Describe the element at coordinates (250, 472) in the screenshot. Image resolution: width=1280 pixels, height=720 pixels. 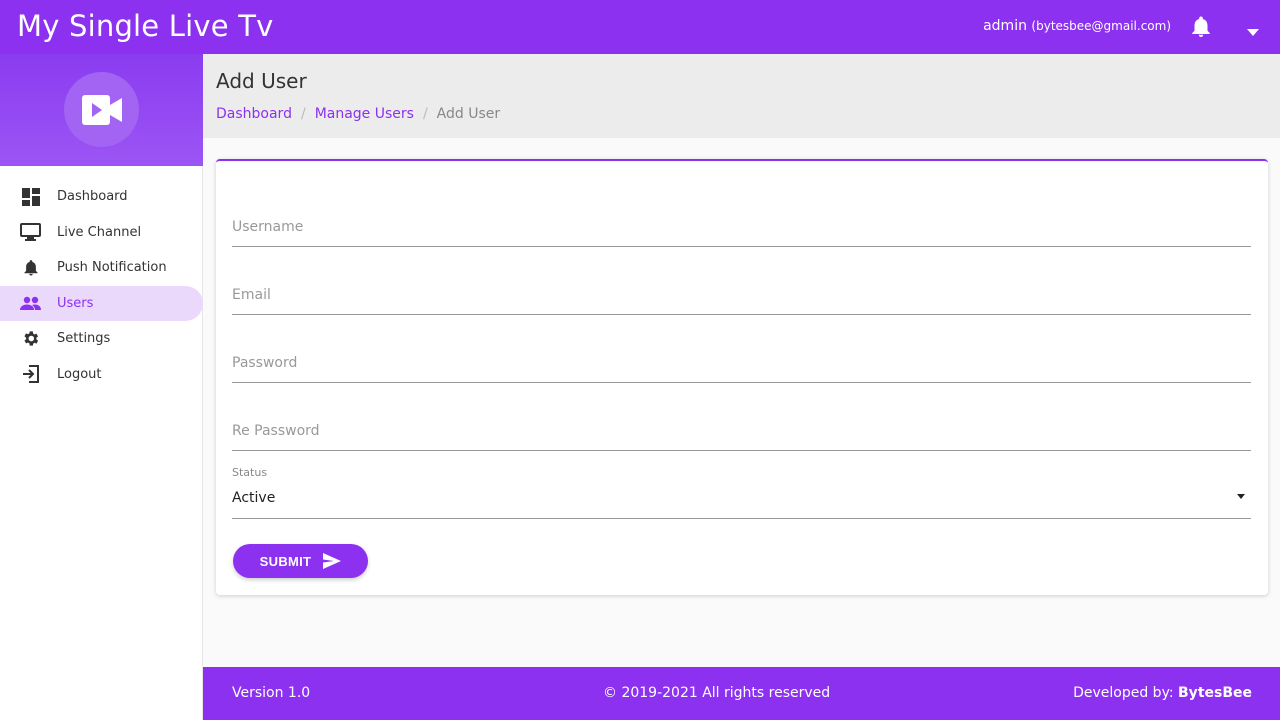
I see `status-label: Status` at that location.